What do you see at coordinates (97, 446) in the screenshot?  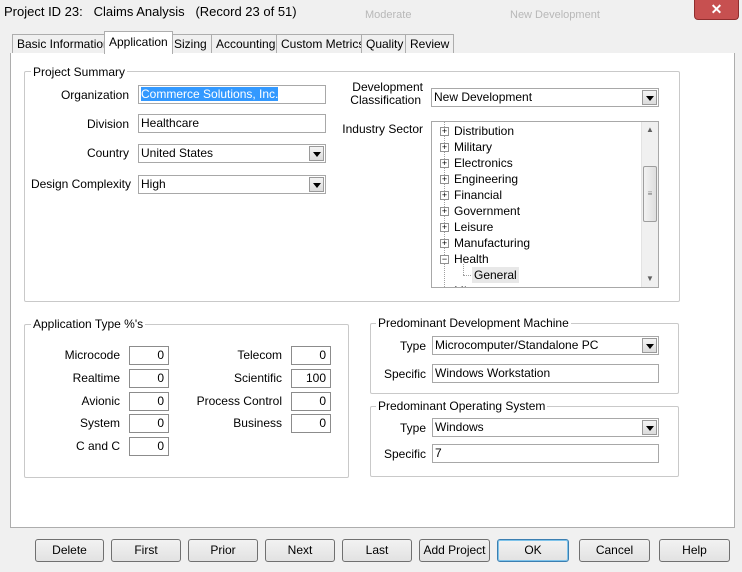 I see `c-and-c-label: C and C` at bounding box center [97, 446].